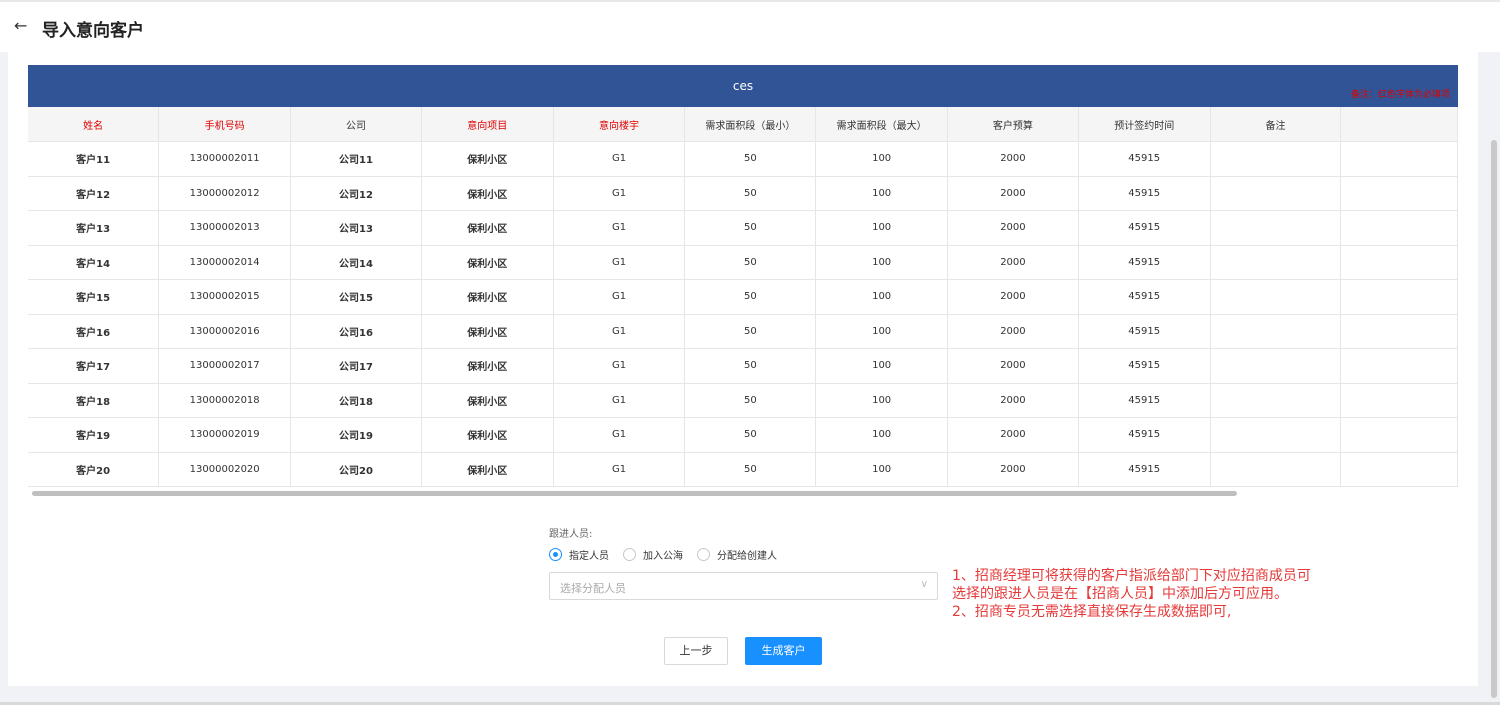 Image resolution: width=1500 pixels, height=705 pixels. I want to click on column-header: 意向项目, so click(487, 124).